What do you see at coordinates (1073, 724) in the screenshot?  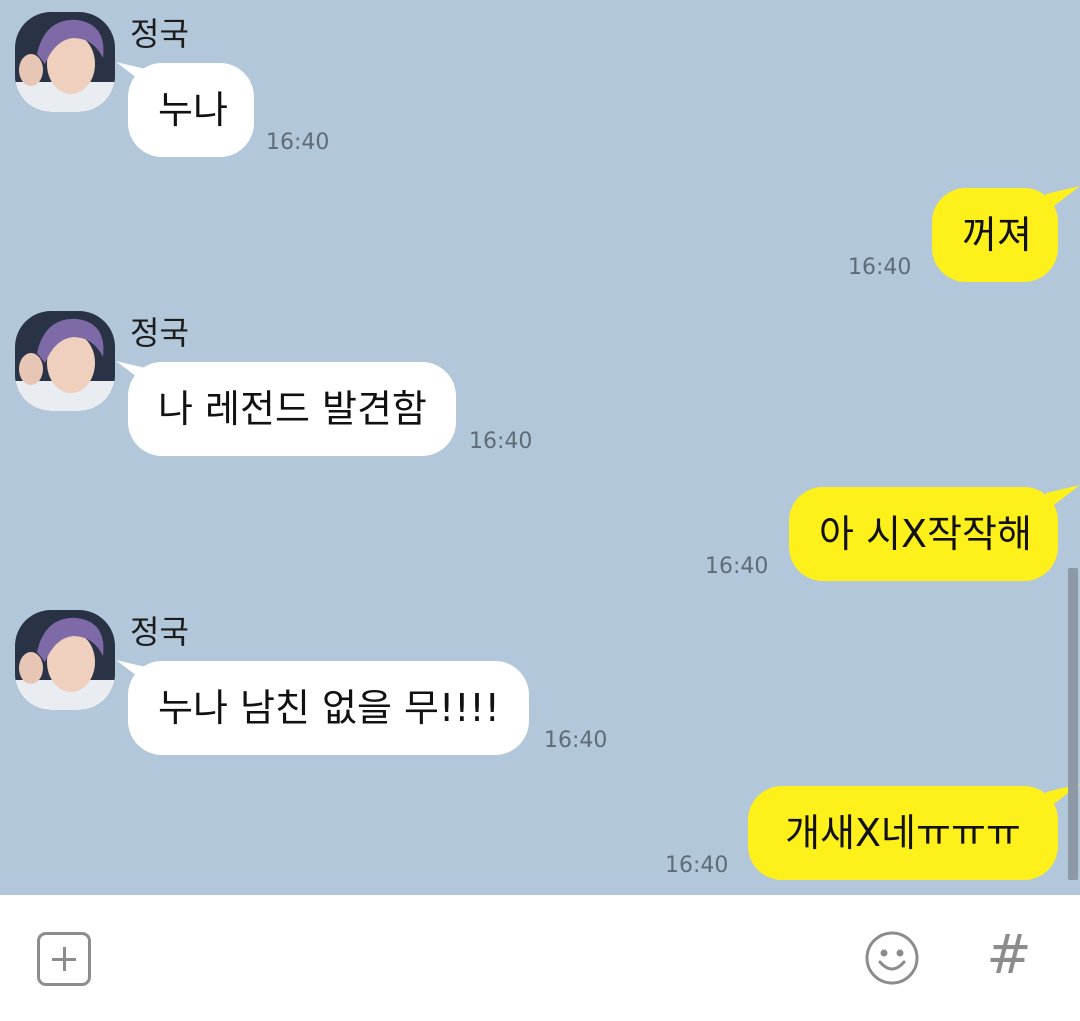 I see `scrollbar` at bounding box center [1073, 724].